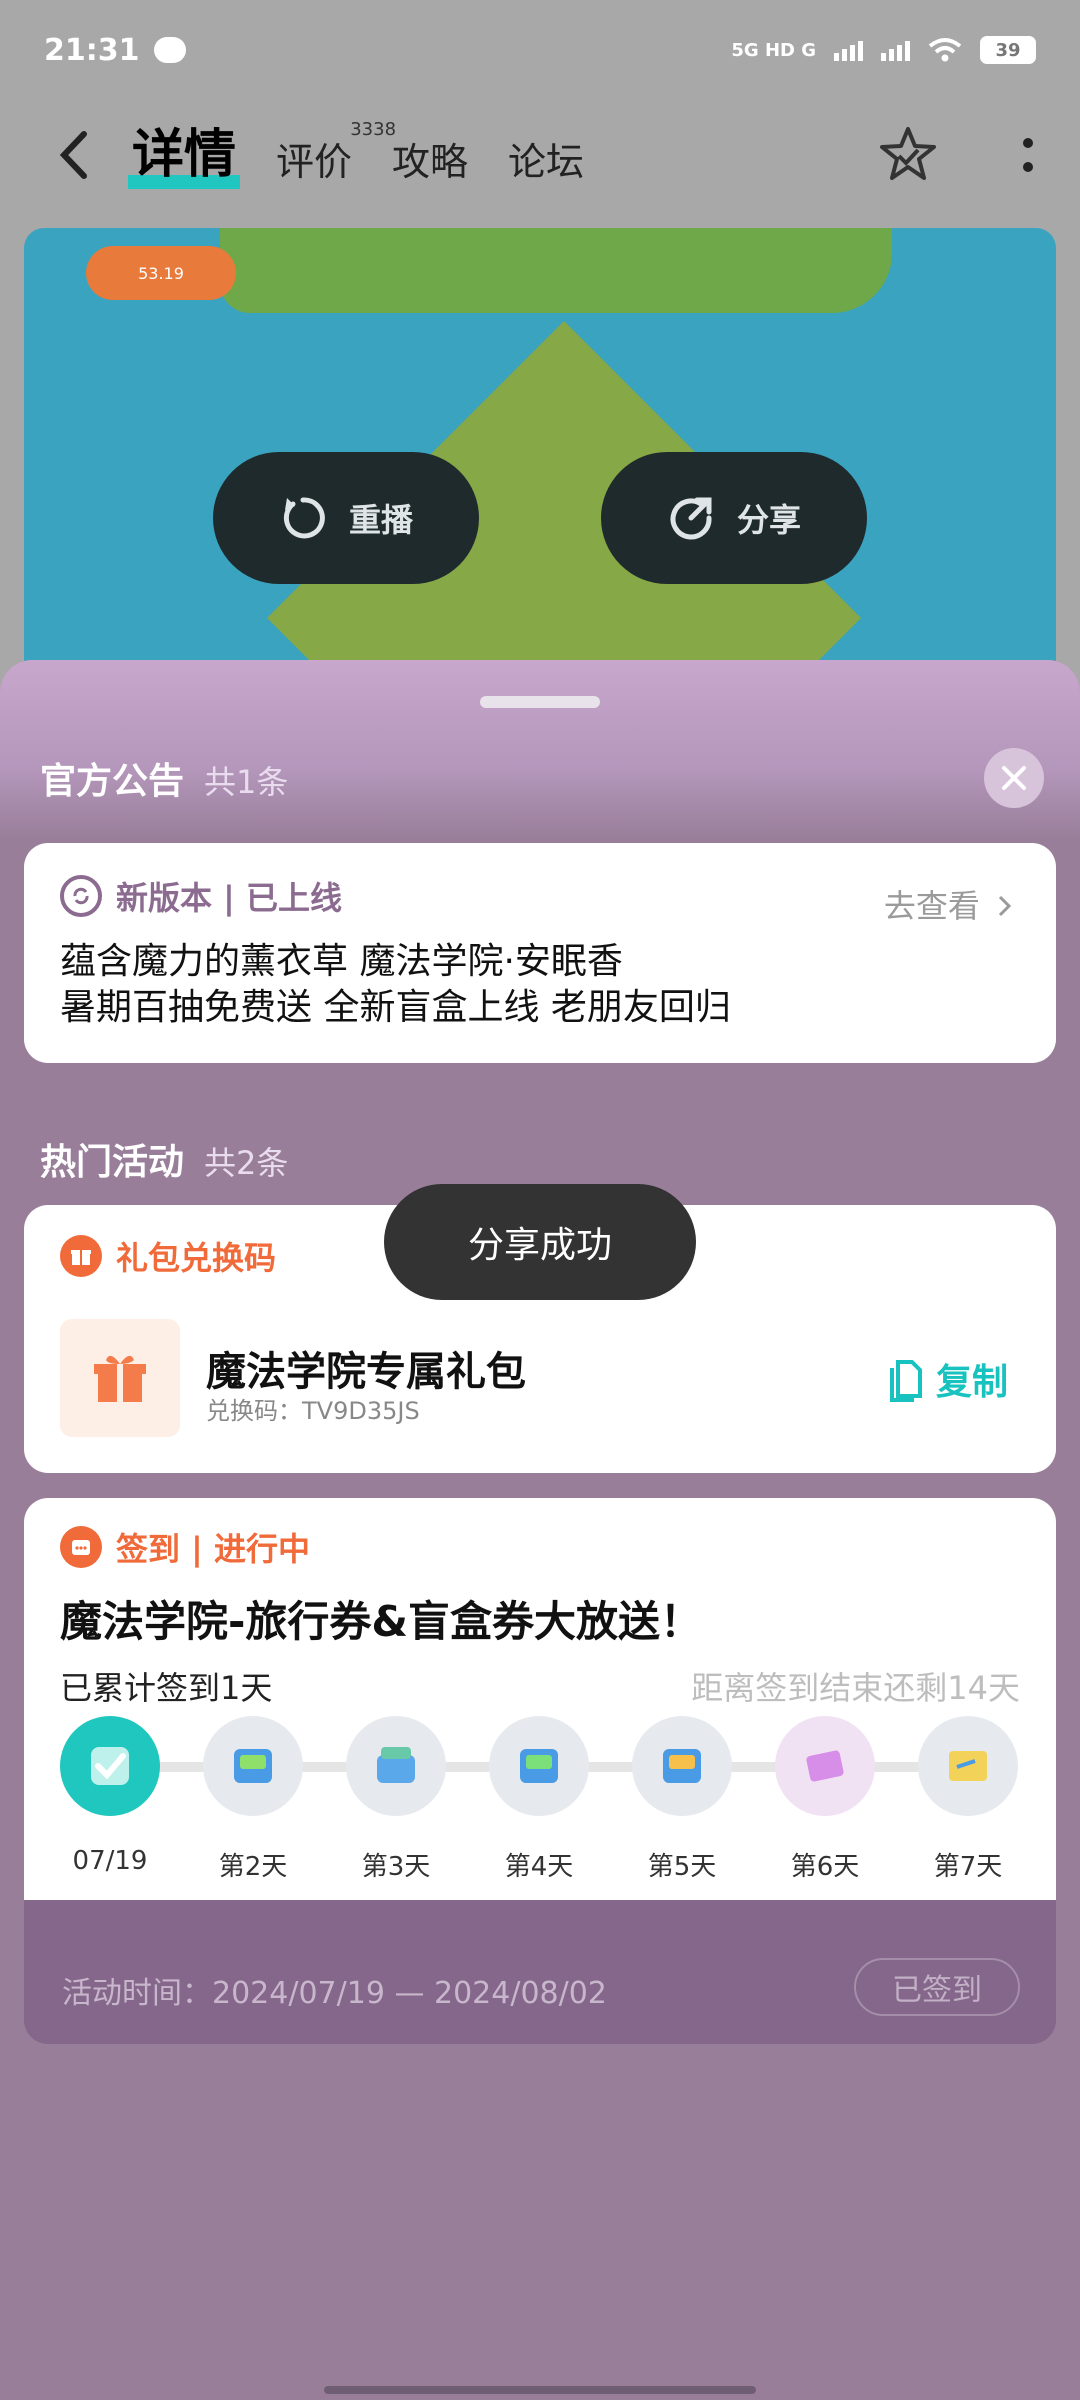 The image size is (1080, 2400). I want to click on tab-forum: 论坛, so click(546, 162).